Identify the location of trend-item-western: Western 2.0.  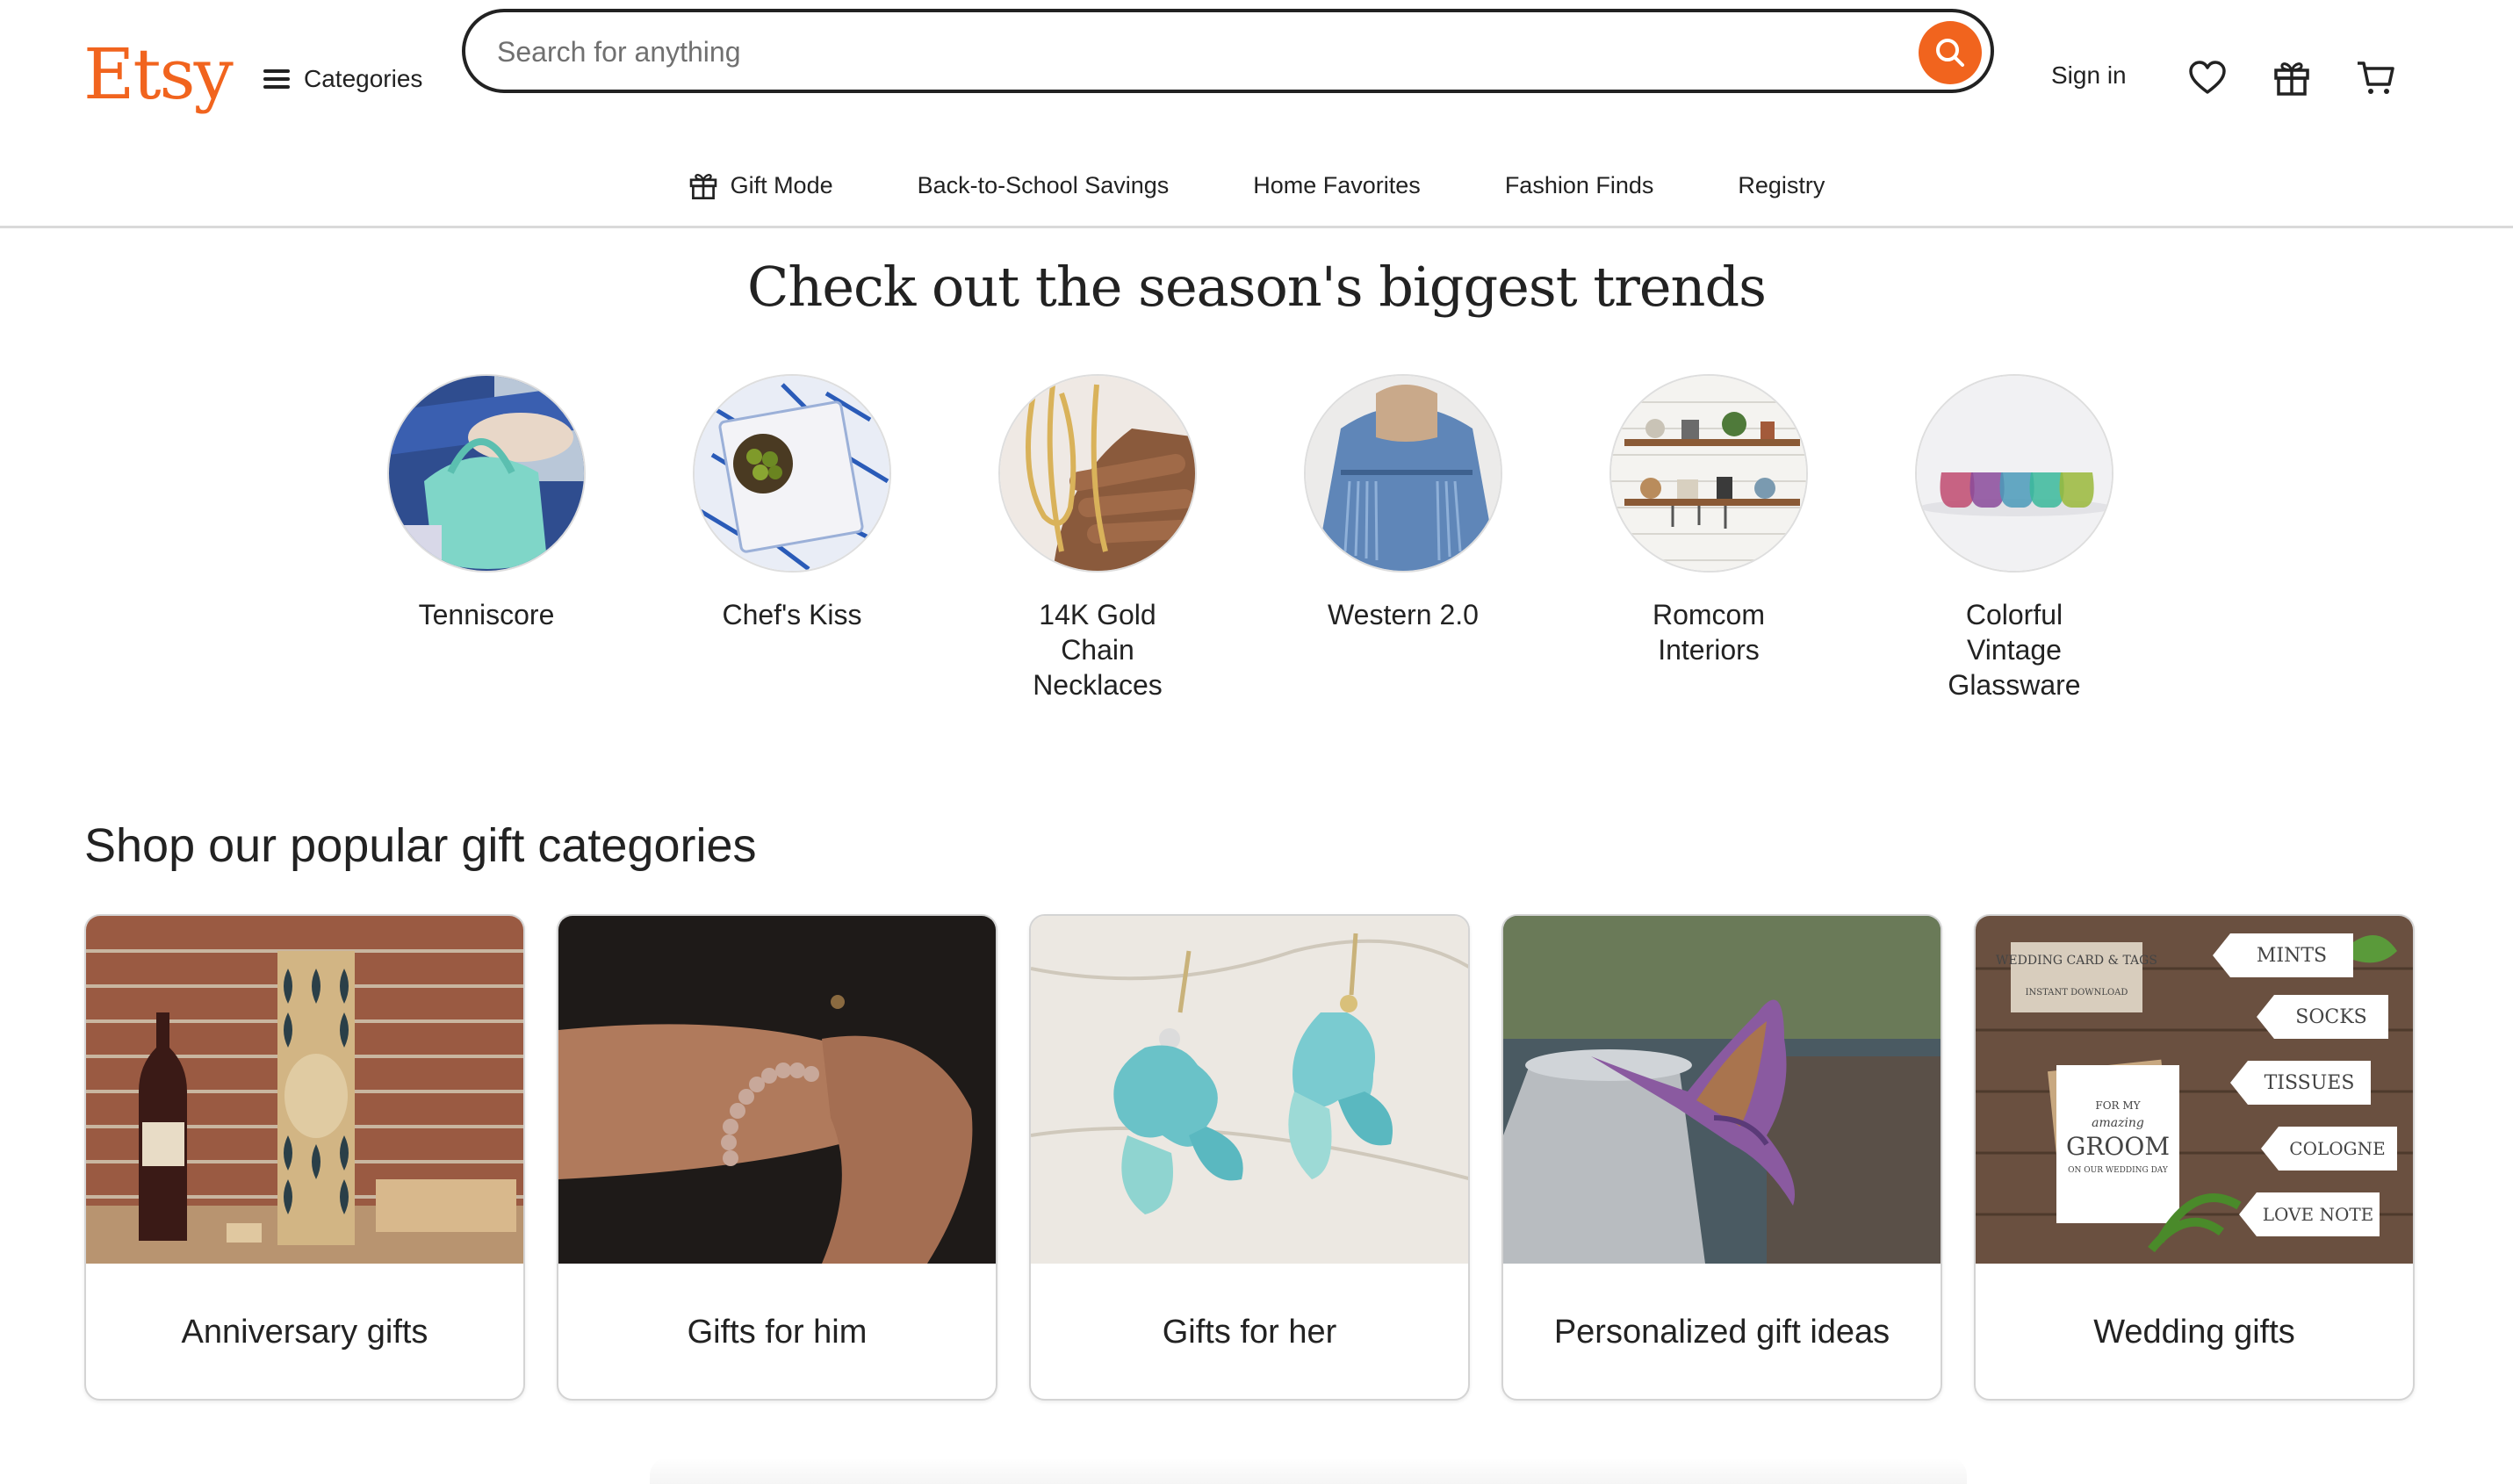
(1403, 503).